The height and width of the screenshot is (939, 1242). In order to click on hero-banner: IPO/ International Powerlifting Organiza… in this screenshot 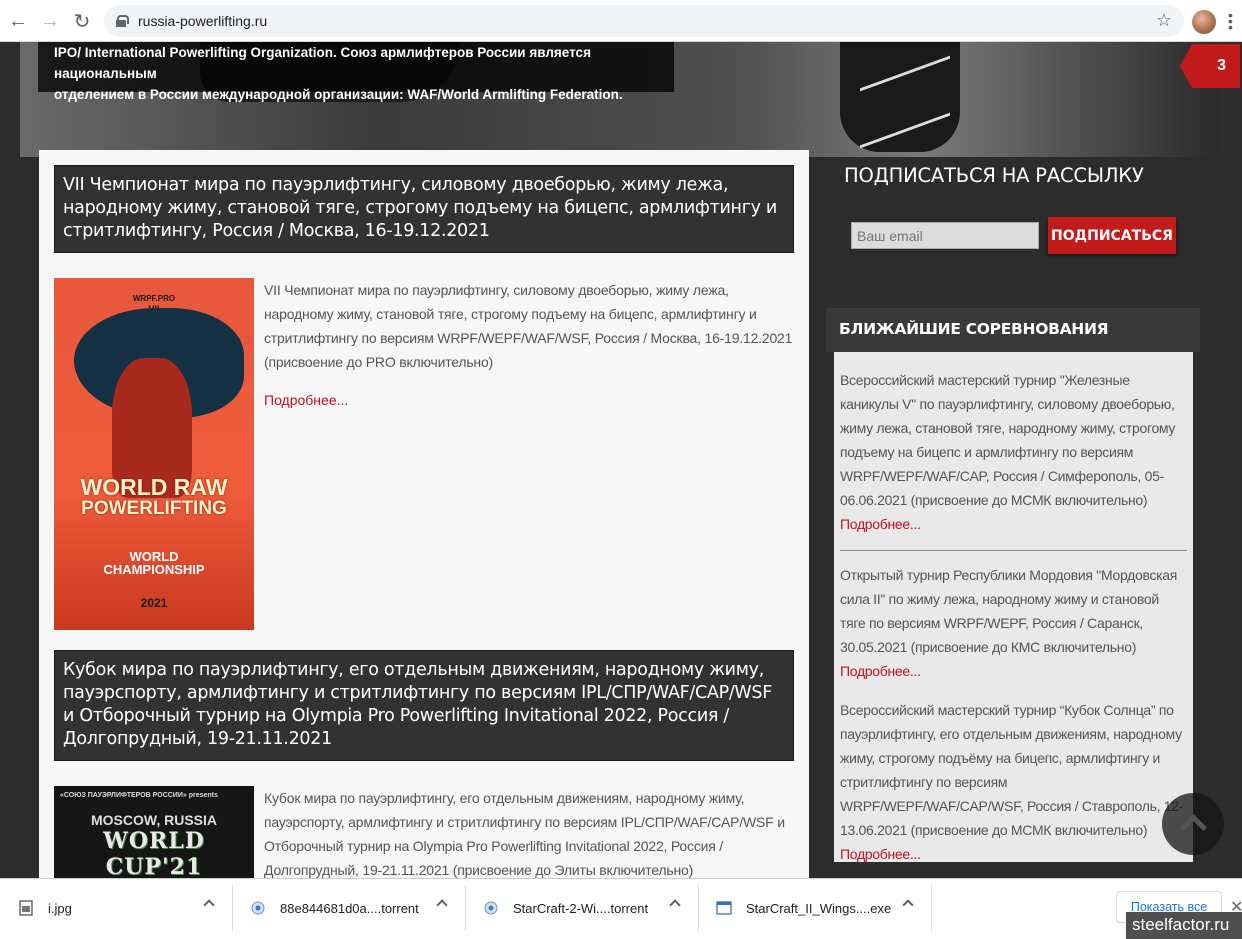, I will do `click(620, 99)`.